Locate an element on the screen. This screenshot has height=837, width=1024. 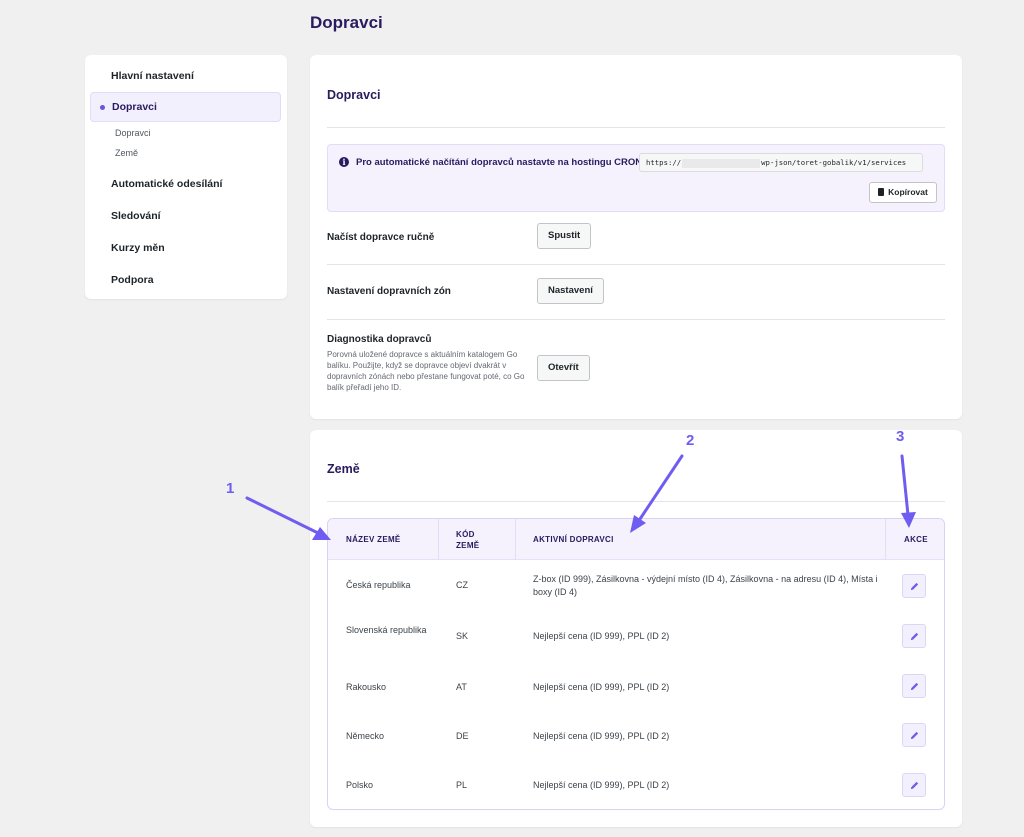
annotation-arrows is located at coordinates (580, 497).